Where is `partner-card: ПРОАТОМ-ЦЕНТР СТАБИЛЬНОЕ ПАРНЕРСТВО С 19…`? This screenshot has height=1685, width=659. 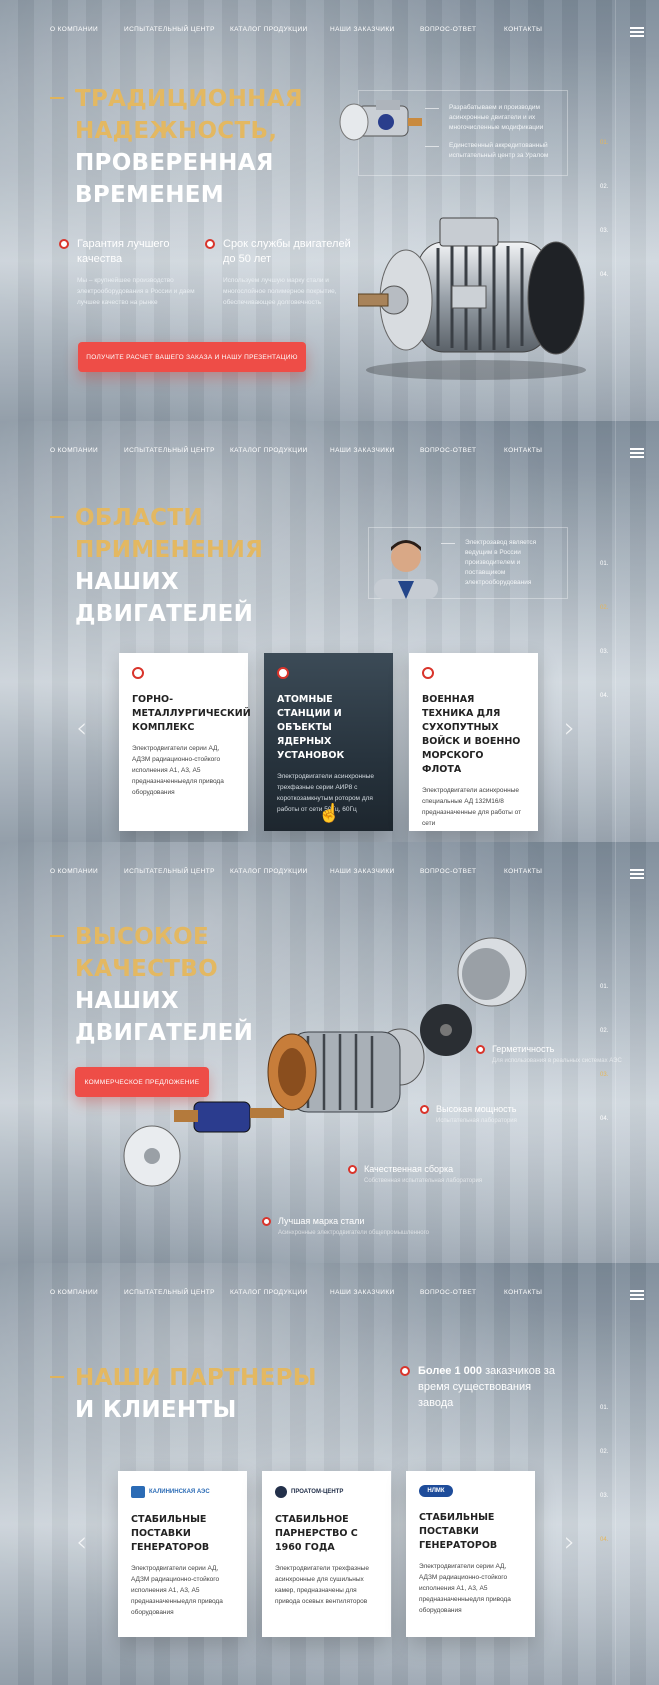
partner-card: ПРОАТОМ-ЦЕНТР СТАБИЛЬНОЕ ПАРНЕРСТВО С 19… is located at coordinates (326, 1554).